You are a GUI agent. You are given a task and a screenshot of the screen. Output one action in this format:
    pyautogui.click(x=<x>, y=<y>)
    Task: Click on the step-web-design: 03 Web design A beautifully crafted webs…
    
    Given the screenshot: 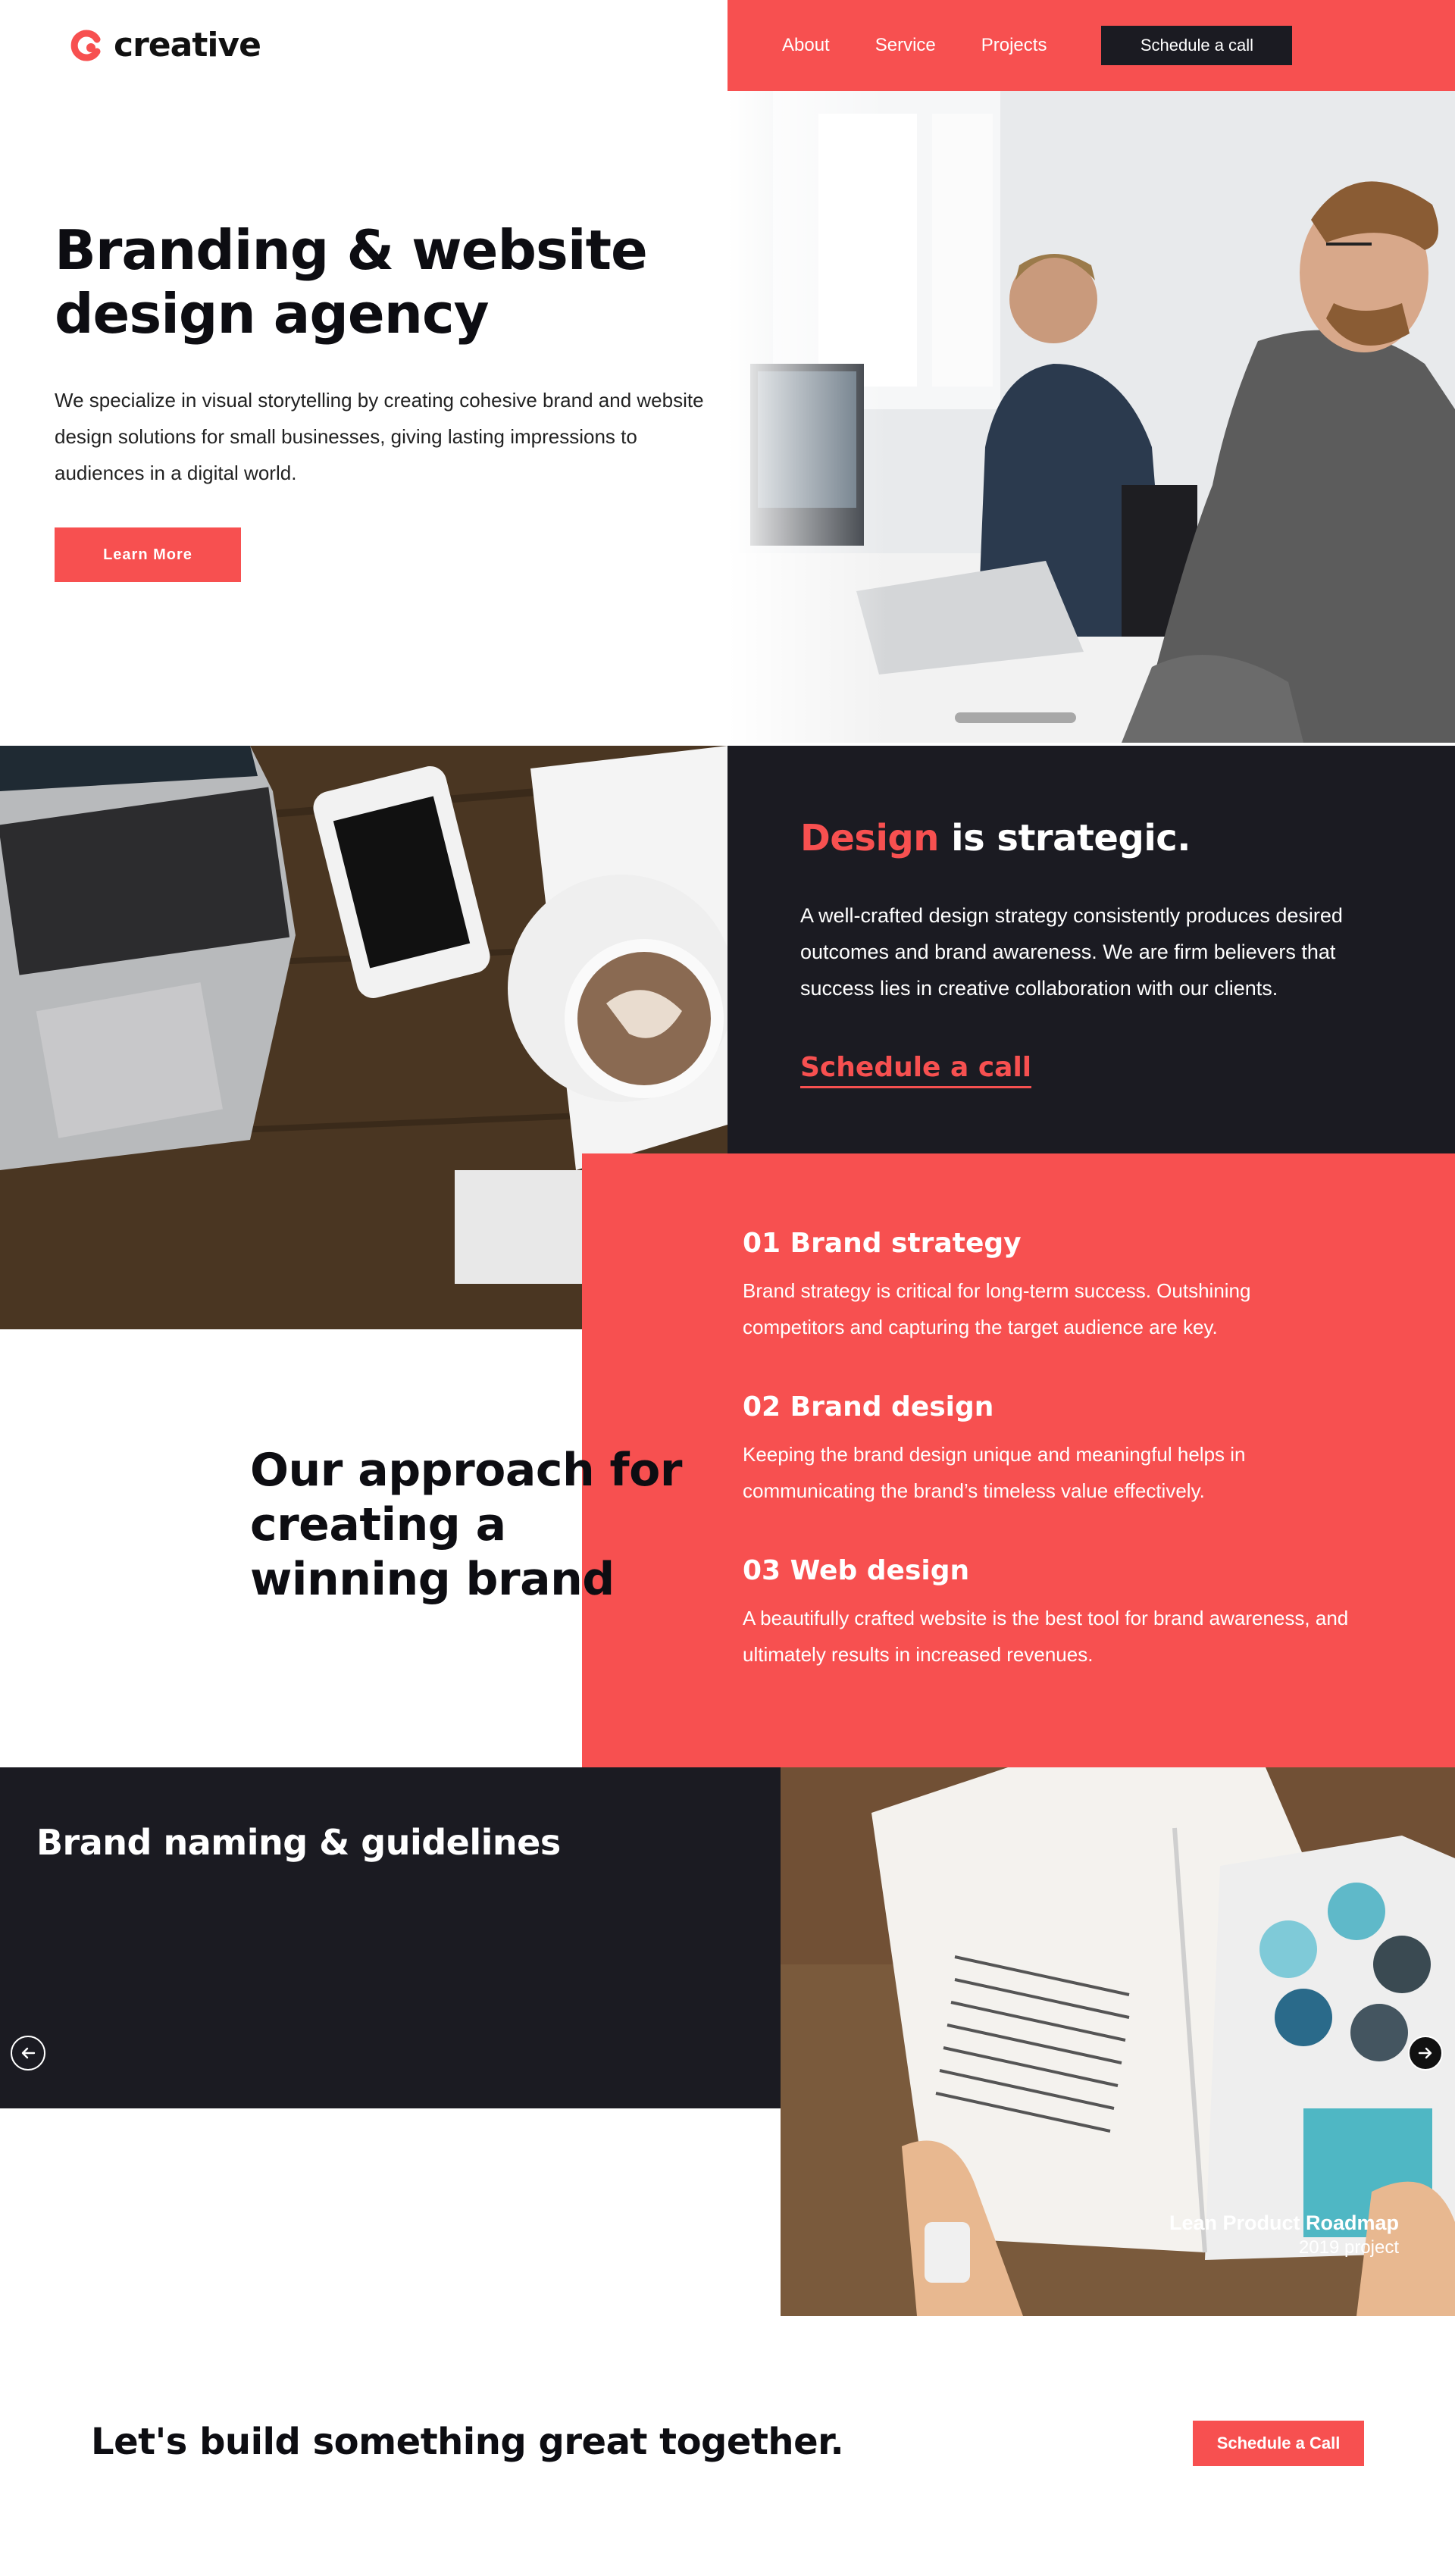 What is the action you would take?
    pyautogui.click(x=1046, y=1614)
    